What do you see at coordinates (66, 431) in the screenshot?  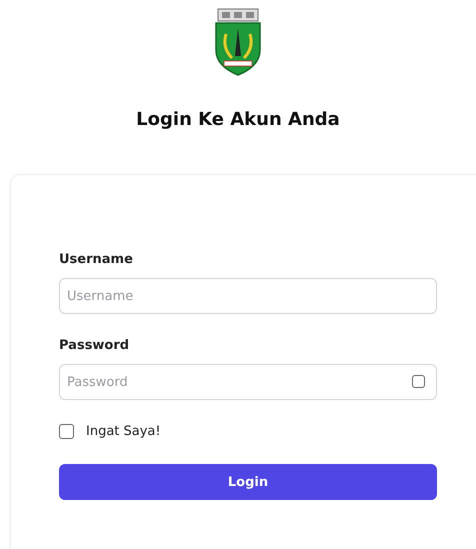 I see `remember-checkbox` at bounding box center [66, 431].